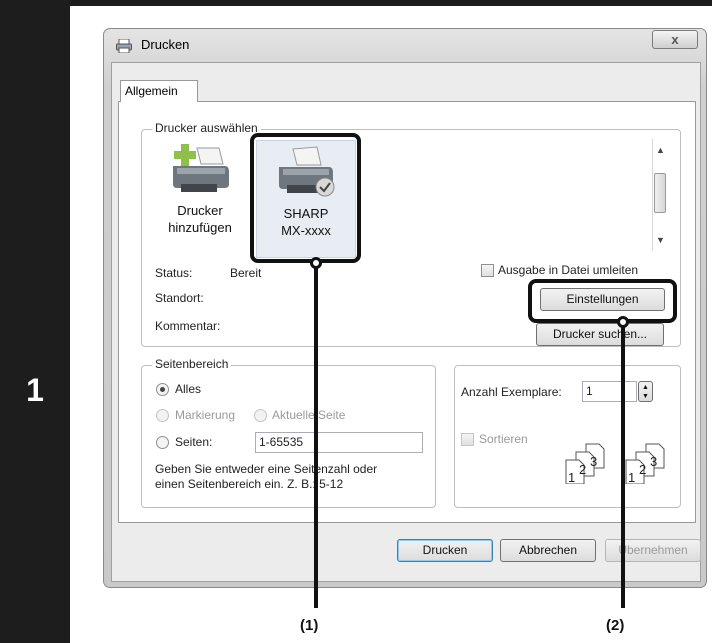 The height and width of the screenshot is (643, 712). Describe the element at coordinates (206, 128) in the screenshot. I see `printer-group-legend: Drucker auswählen` at that location.